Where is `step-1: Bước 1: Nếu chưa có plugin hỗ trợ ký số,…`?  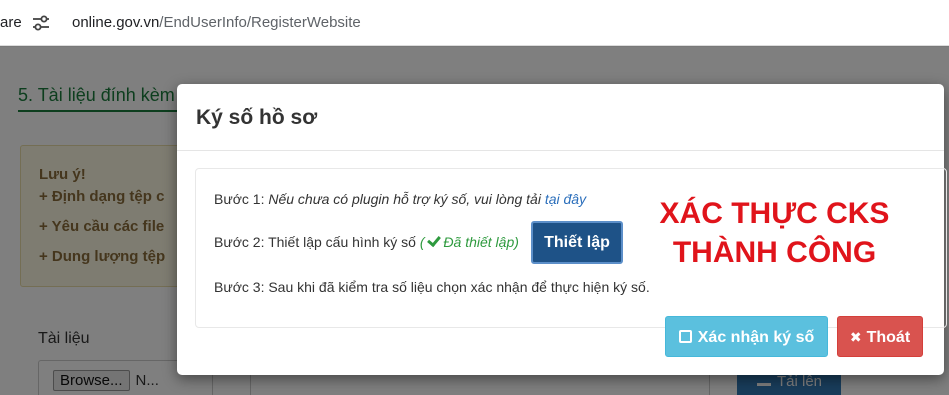 step-1: Bước 1: Nếu chưa có plugin hỗ trợ ký số,… is located at coordinates (400, 199).